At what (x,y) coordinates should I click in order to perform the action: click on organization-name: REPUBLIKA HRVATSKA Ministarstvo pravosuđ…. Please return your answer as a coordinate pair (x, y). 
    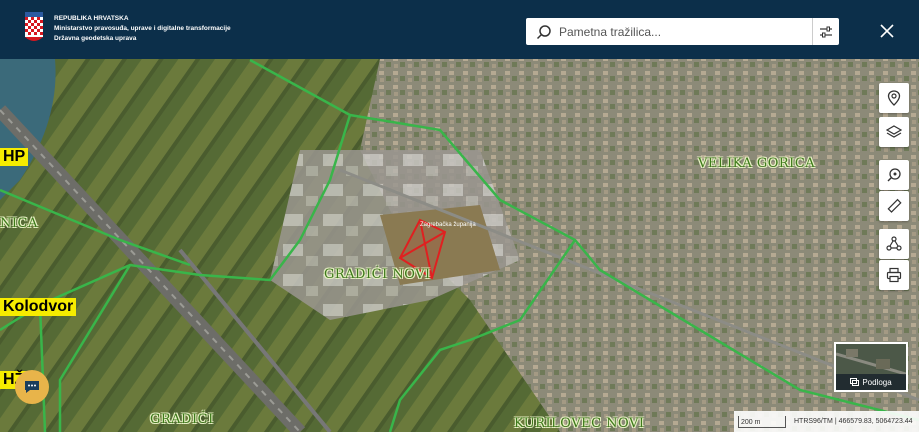
    Looking at the image, I should click on (142, 29).